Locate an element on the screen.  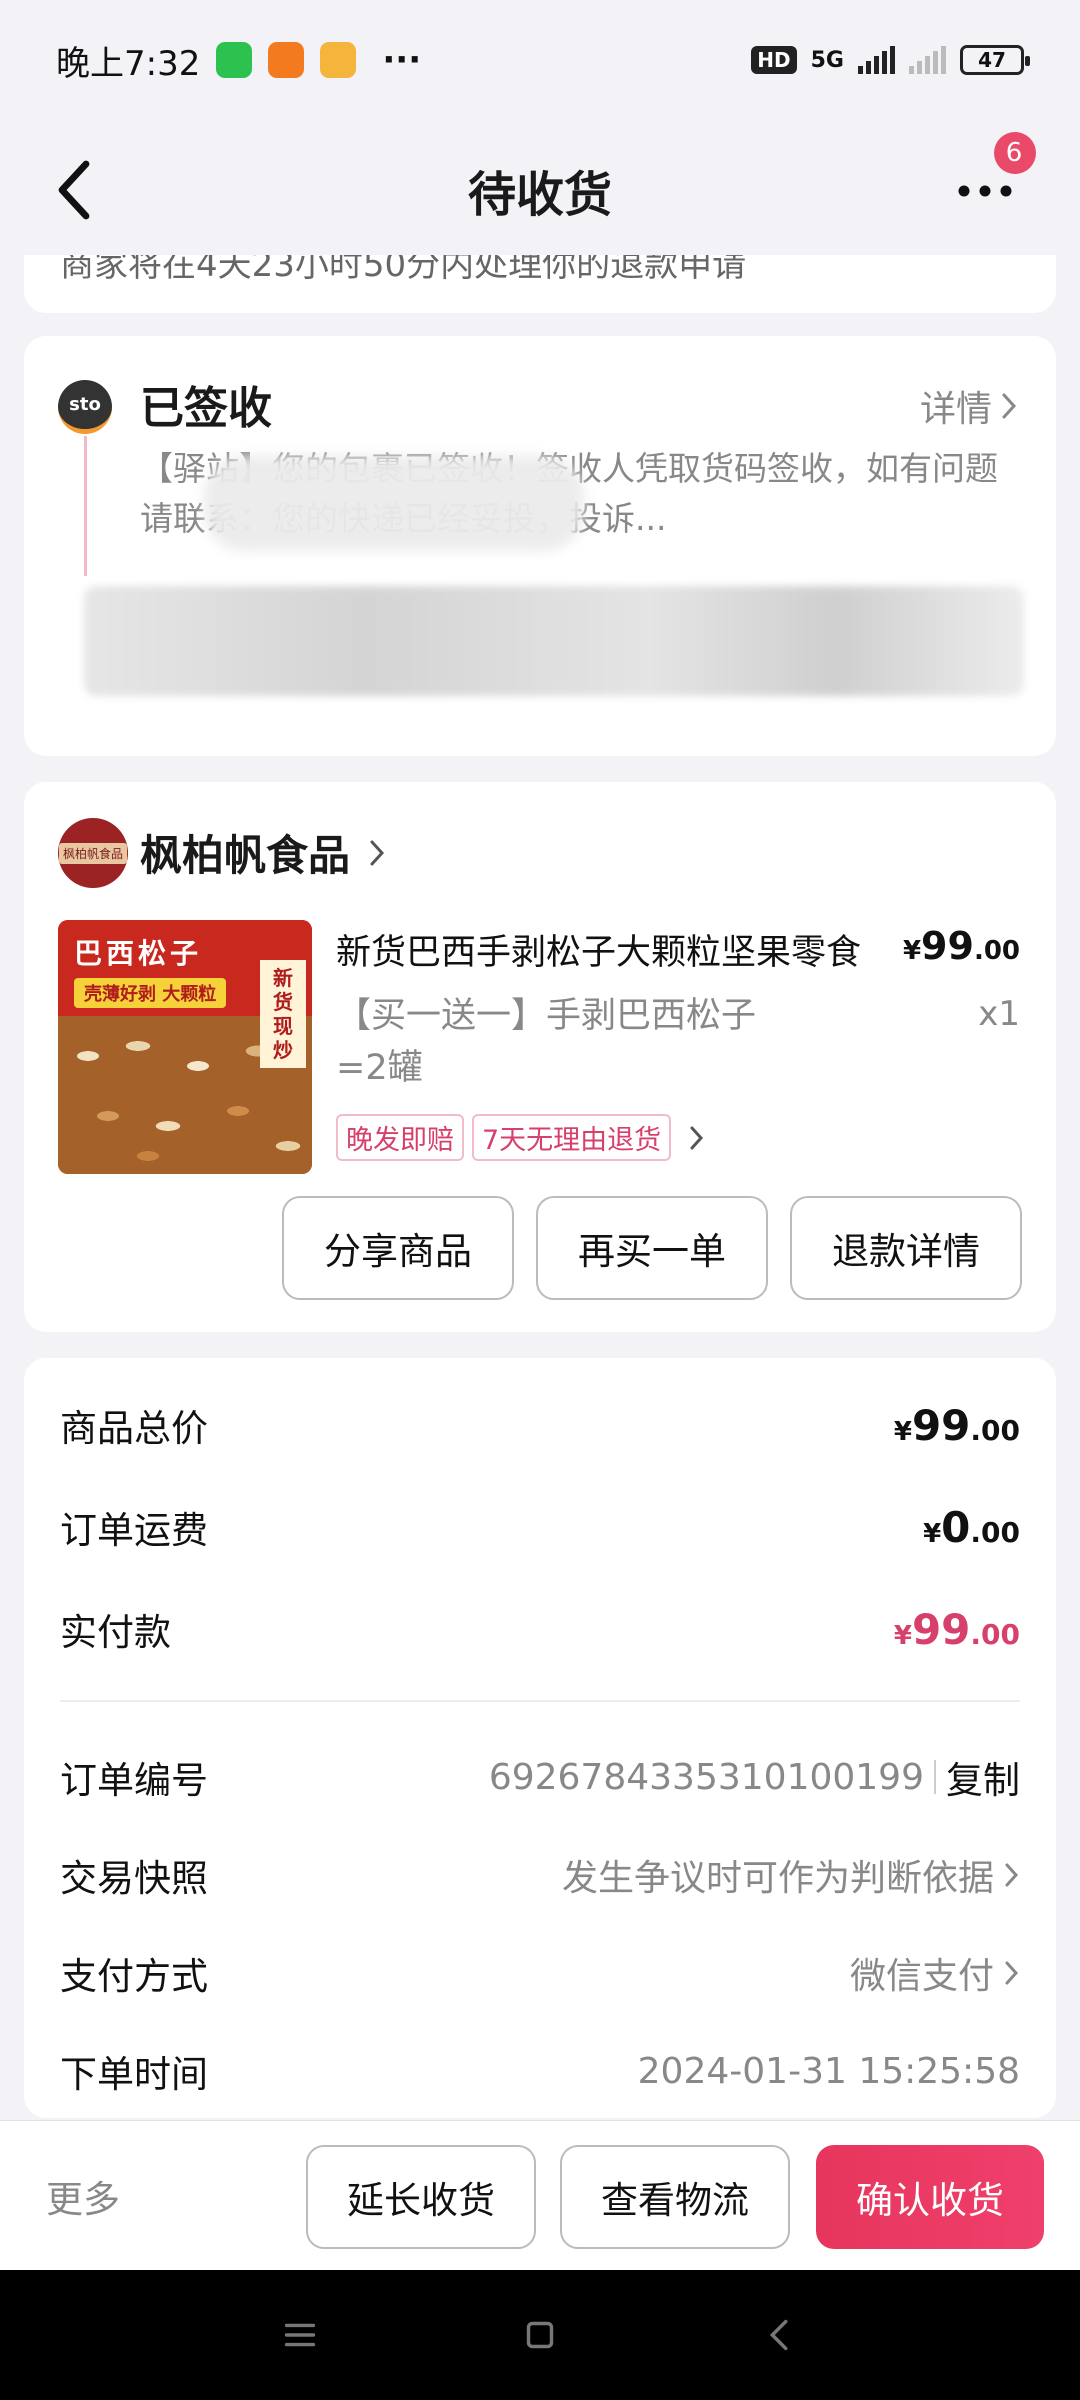
menu-icon is located at coordinates (300, 2335).